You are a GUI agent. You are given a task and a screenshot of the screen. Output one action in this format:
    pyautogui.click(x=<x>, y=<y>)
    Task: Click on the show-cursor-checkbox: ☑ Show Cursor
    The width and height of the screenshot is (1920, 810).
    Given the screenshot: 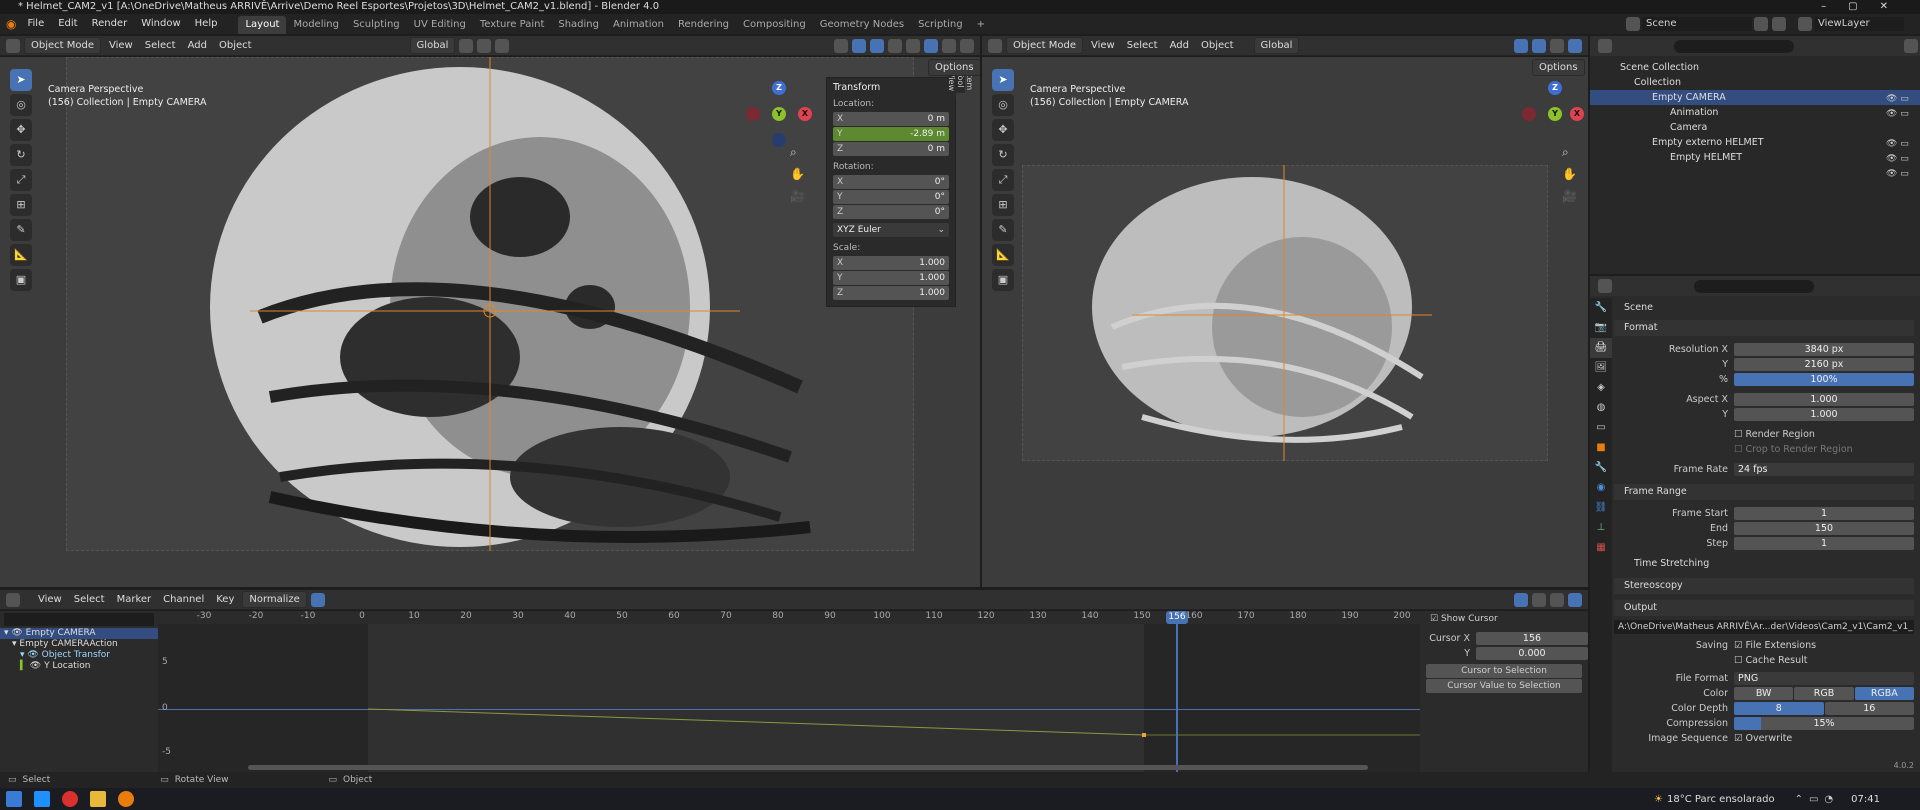 What is the action you would take?
    pyautogui.click(x=1504, y=619)
    